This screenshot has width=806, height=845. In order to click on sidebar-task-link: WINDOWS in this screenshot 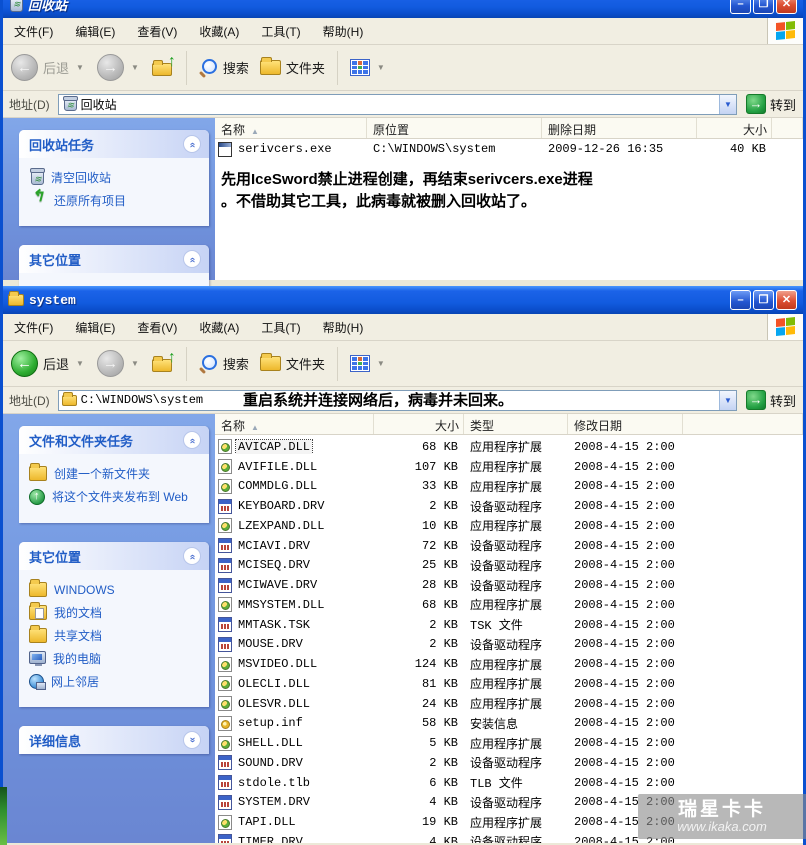, I will do `click(116, 588)`.